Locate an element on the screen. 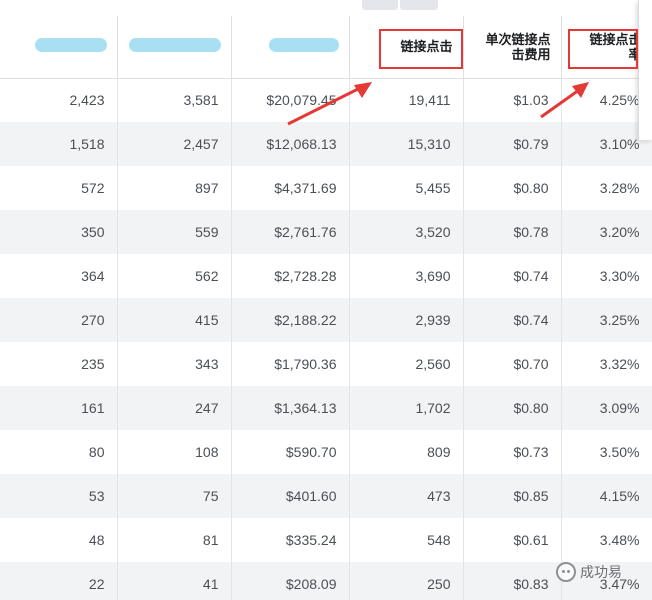 This screenshot has height=600, width=652. table-cell: $1,364.13 is located at coordinates (290, 408).